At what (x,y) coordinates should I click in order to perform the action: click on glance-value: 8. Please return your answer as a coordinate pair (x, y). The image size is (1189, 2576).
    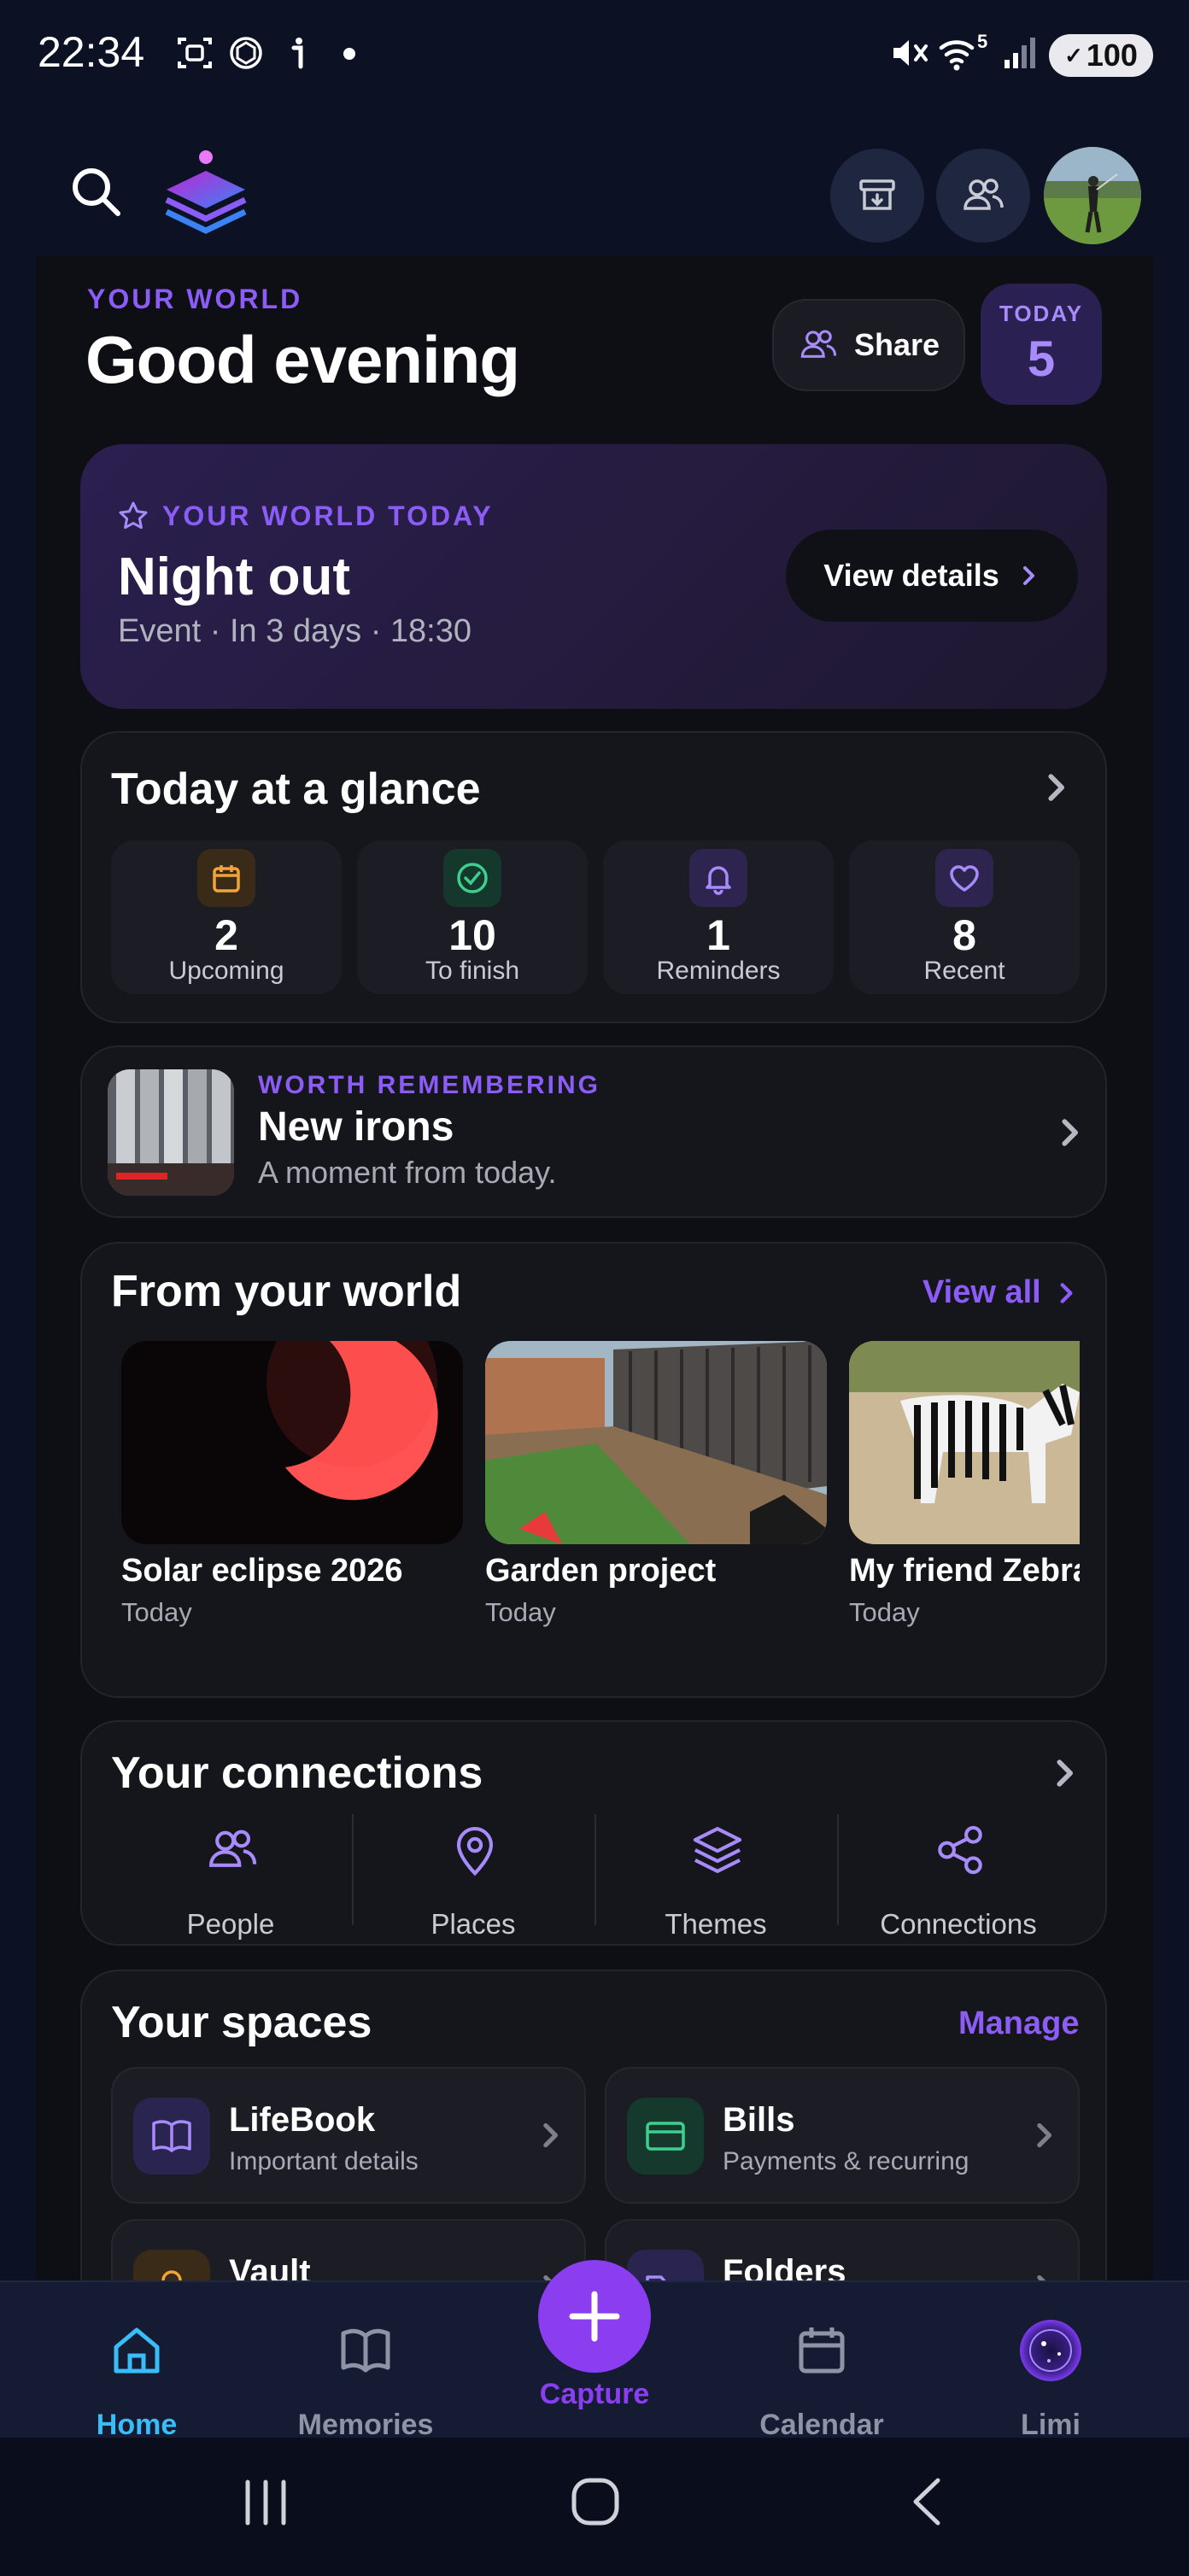
    Looking at the image, I should click on (964, 935).